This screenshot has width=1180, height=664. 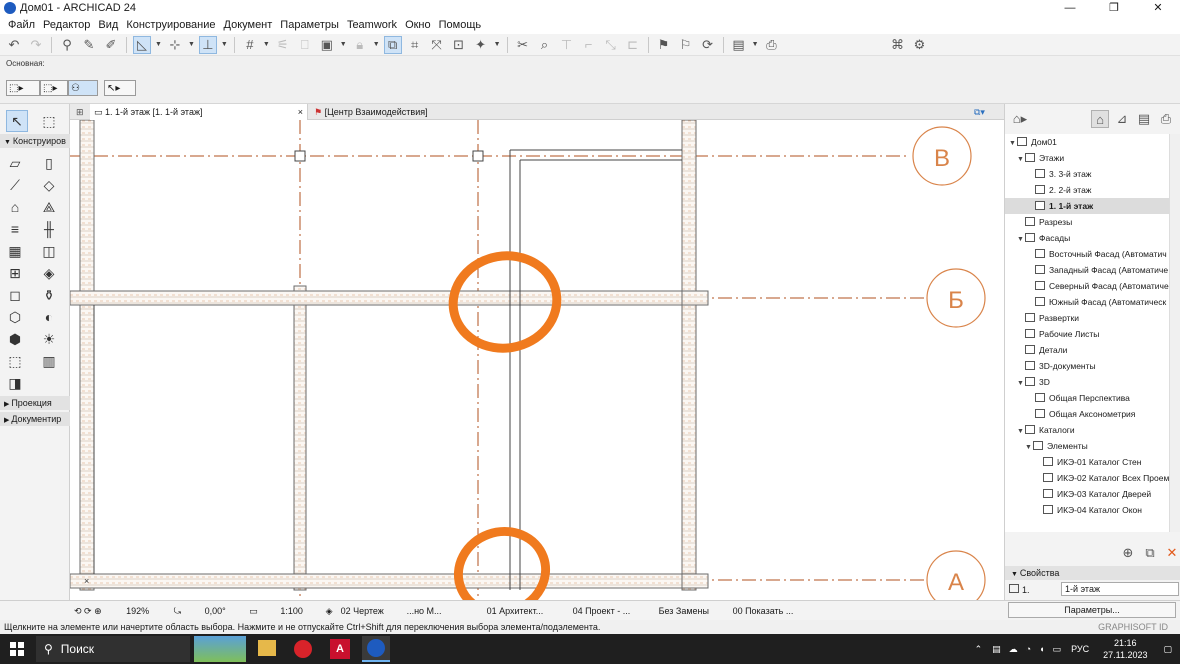 What do you see at coordinates (739, 45) in the screenshot?
I see `layout-icon: ▤` at bounding box center [739, 45].